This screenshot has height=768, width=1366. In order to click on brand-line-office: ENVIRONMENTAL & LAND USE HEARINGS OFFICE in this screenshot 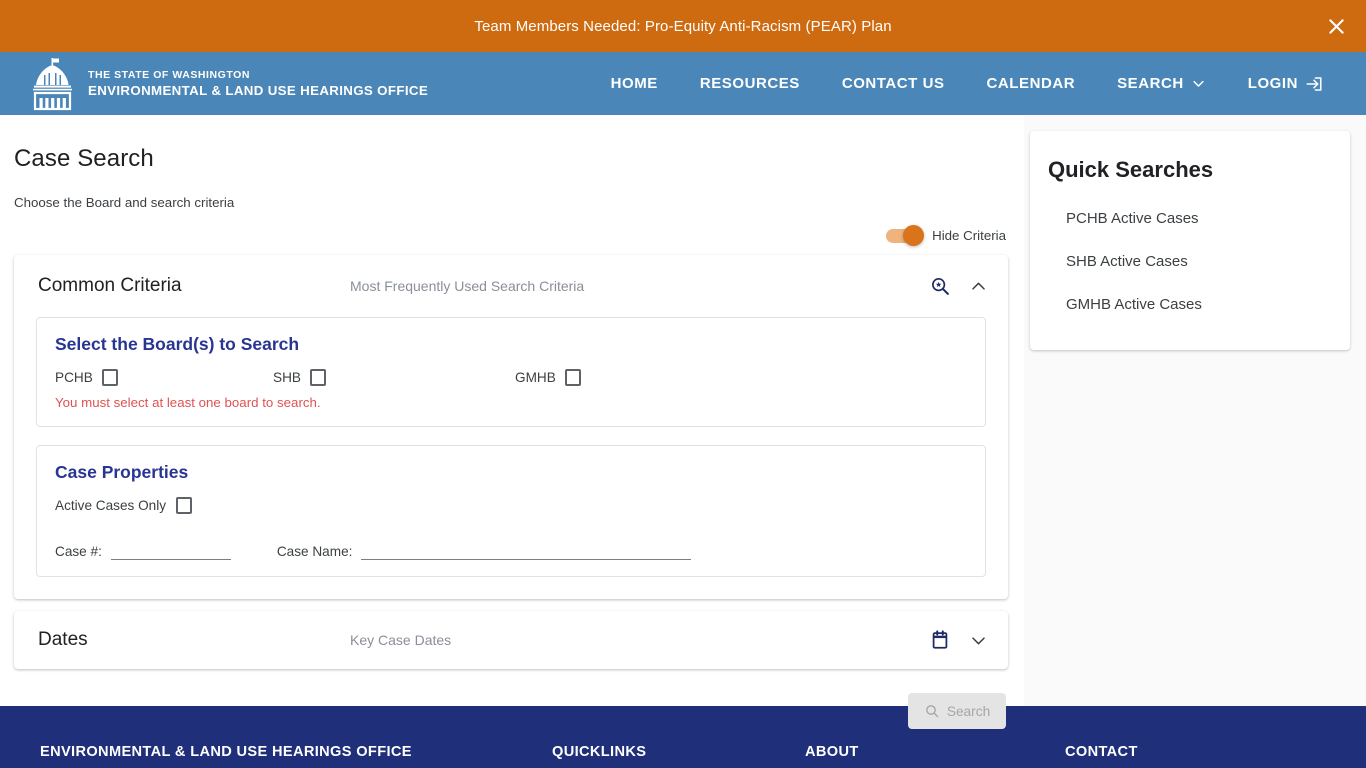, I will do `click(258, 90)`.